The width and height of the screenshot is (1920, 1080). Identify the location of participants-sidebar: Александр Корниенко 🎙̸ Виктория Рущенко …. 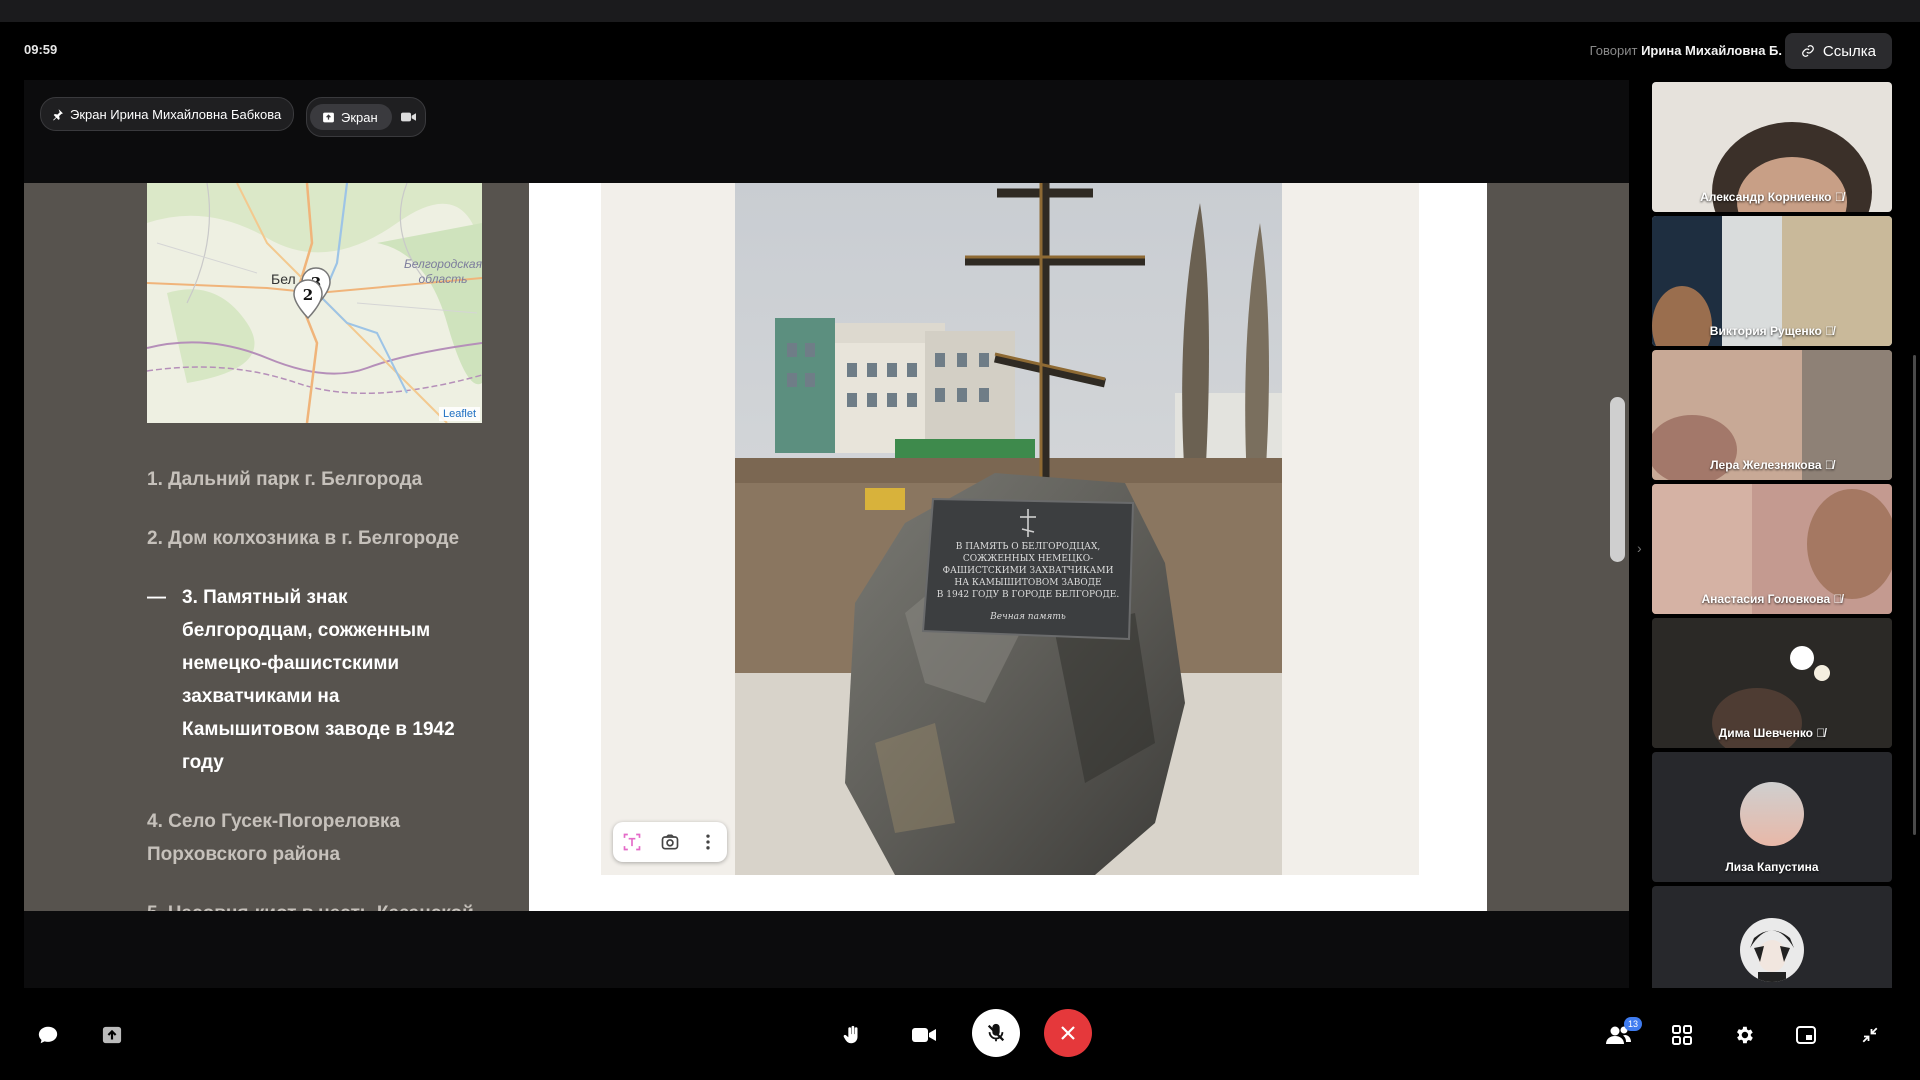
(1773, 535).